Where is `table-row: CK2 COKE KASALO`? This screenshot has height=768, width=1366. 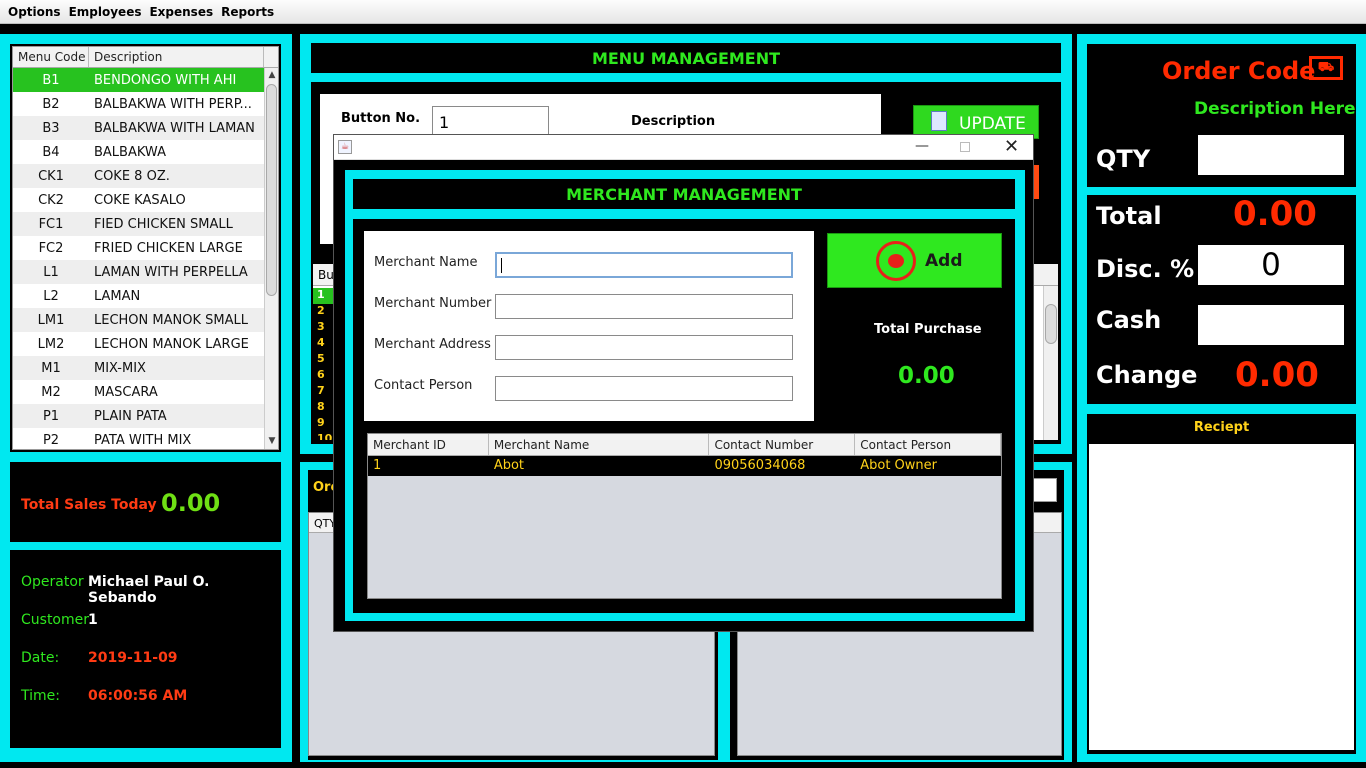 table-row: CK2 COKE KASALO is located at coordinates (138, 200).